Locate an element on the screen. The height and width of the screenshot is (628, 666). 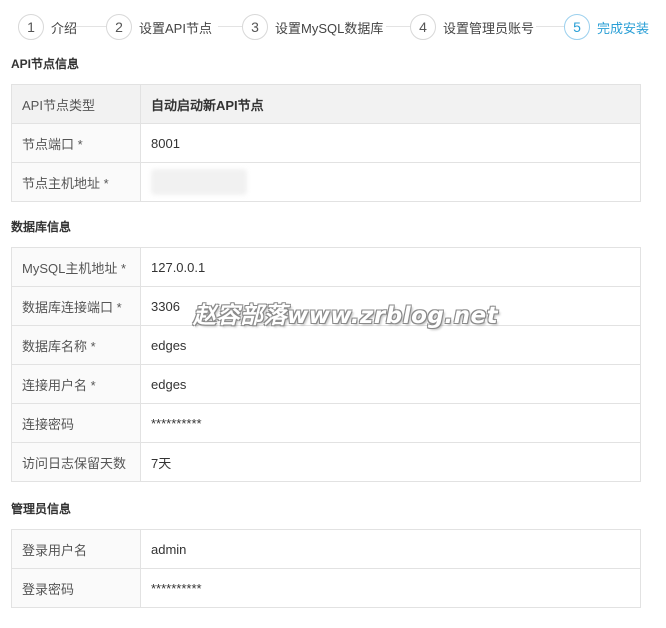
step-label: 设置MySQL数据库 is located at coordinates (329, 28).